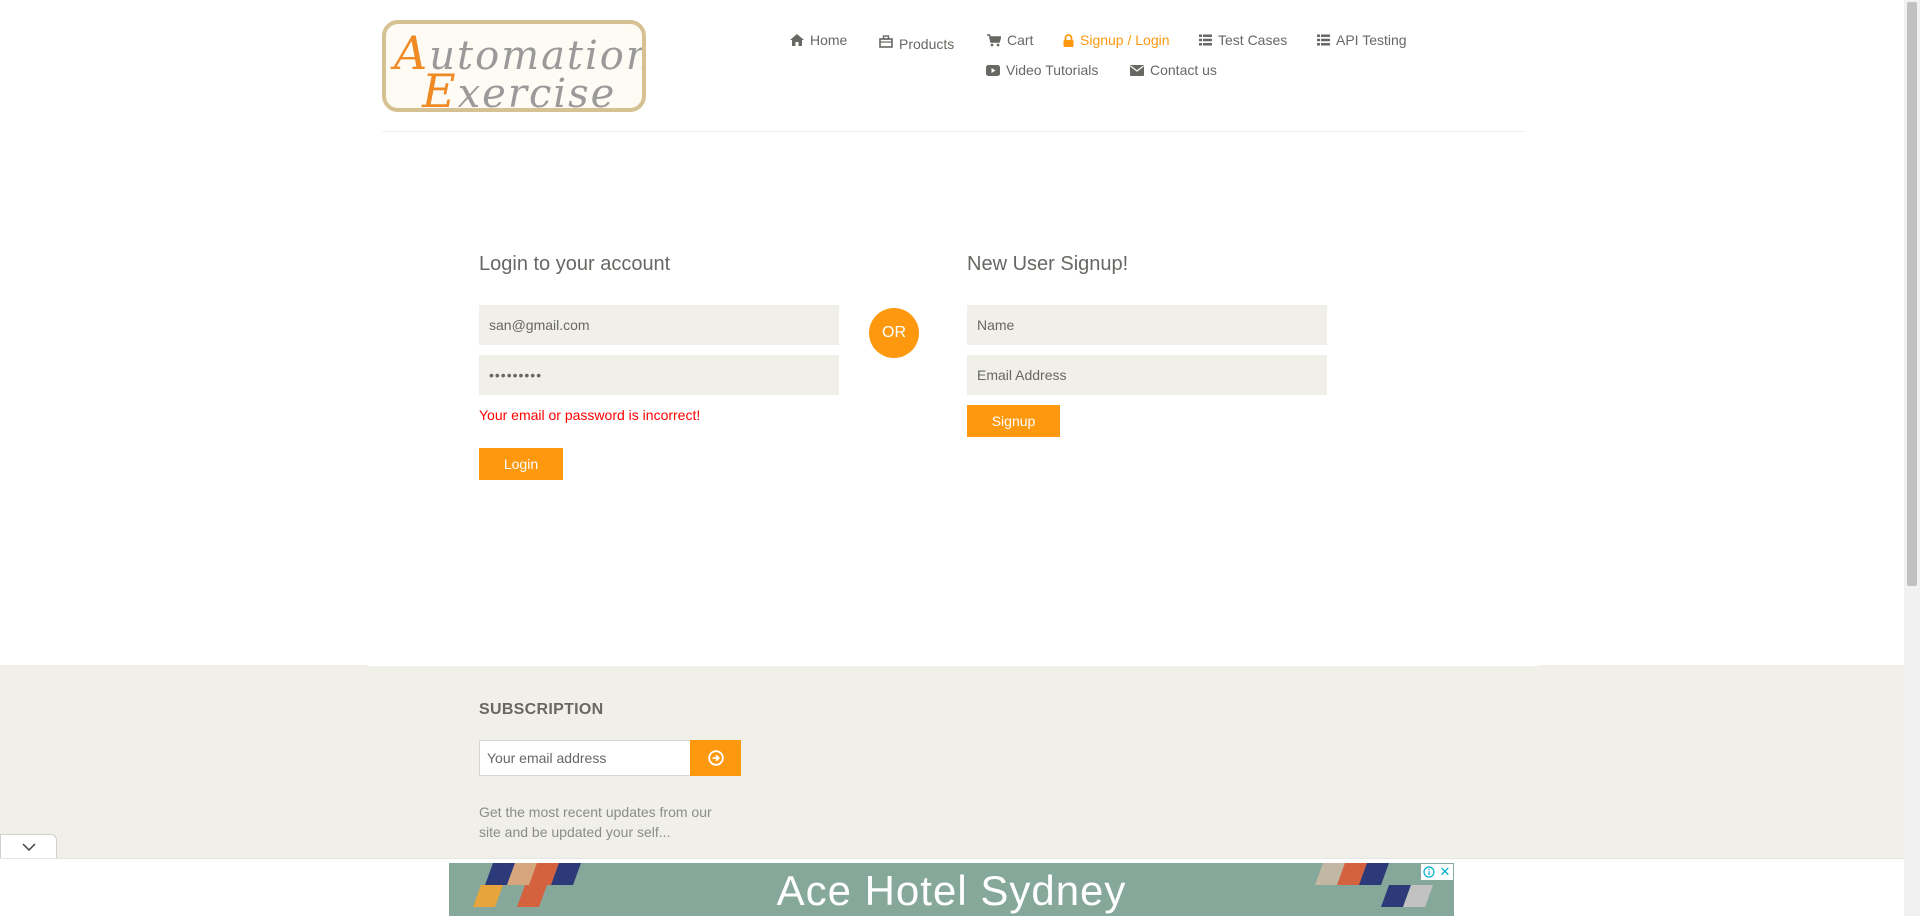  I want to click on ad-info-icon, so click(1429, 872).